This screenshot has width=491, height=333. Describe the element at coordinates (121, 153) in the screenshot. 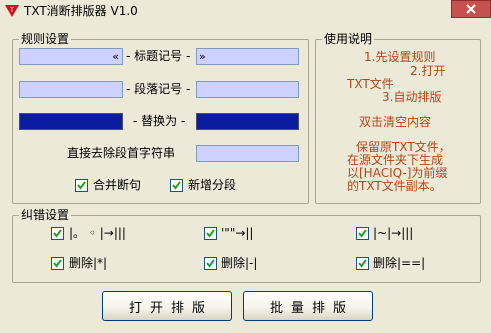

I see `strip-first-chars-label: 直接去除段首字符串` at that location.